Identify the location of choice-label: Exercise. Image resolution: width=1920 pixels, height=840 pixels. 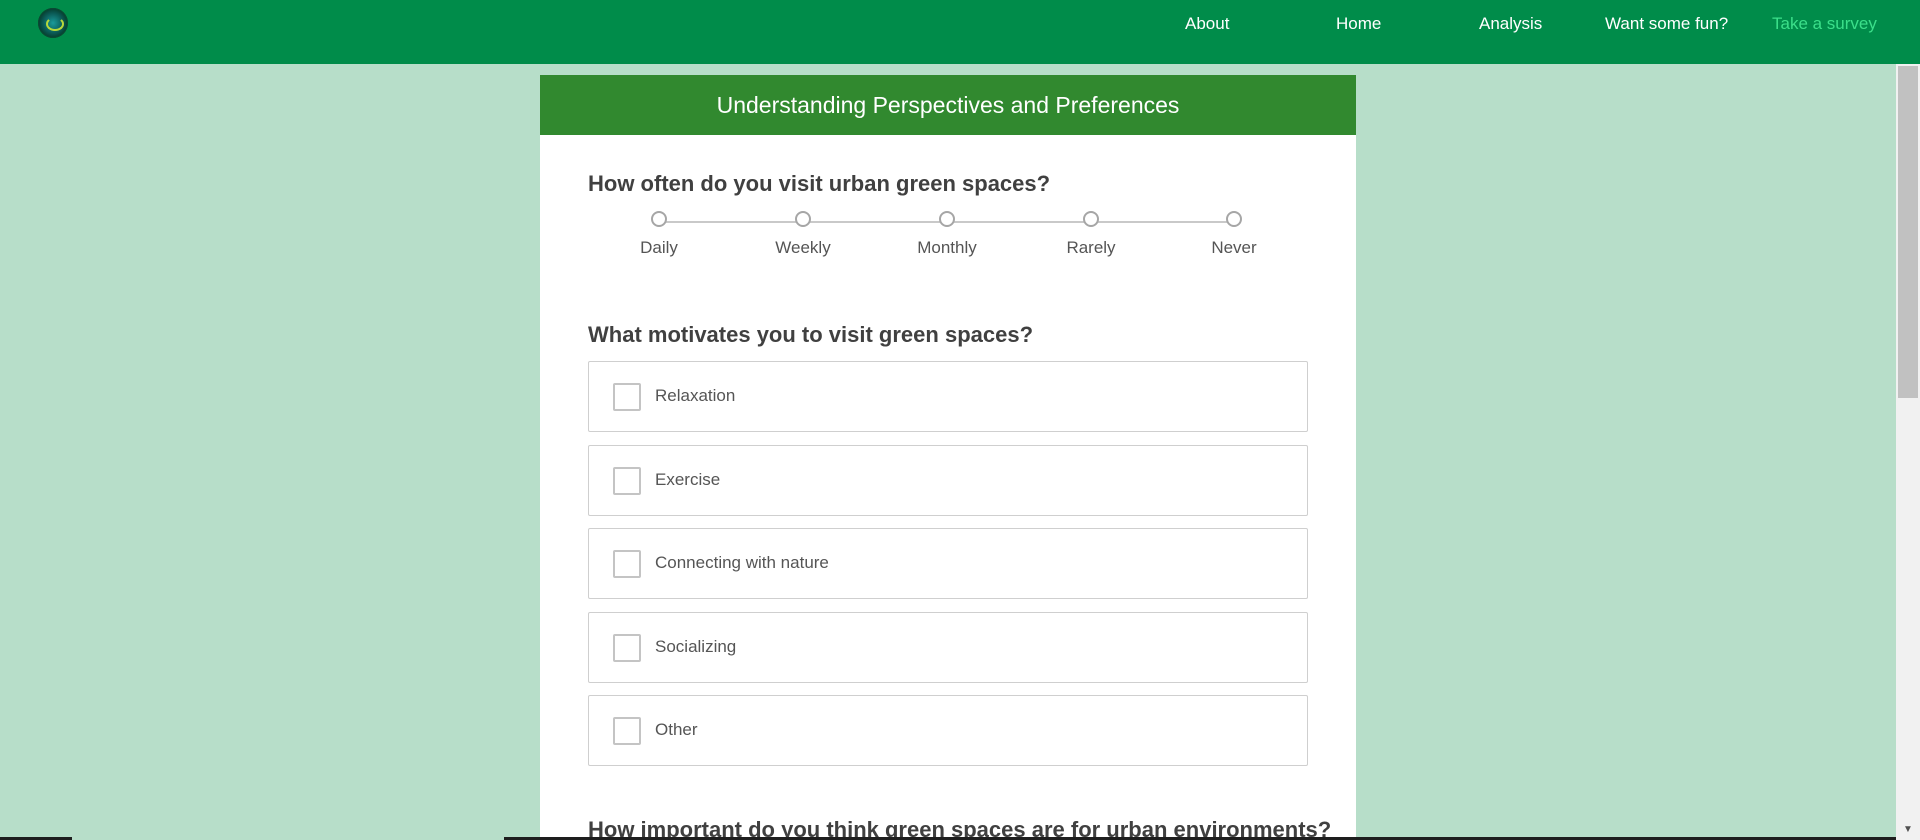
(688, 479).